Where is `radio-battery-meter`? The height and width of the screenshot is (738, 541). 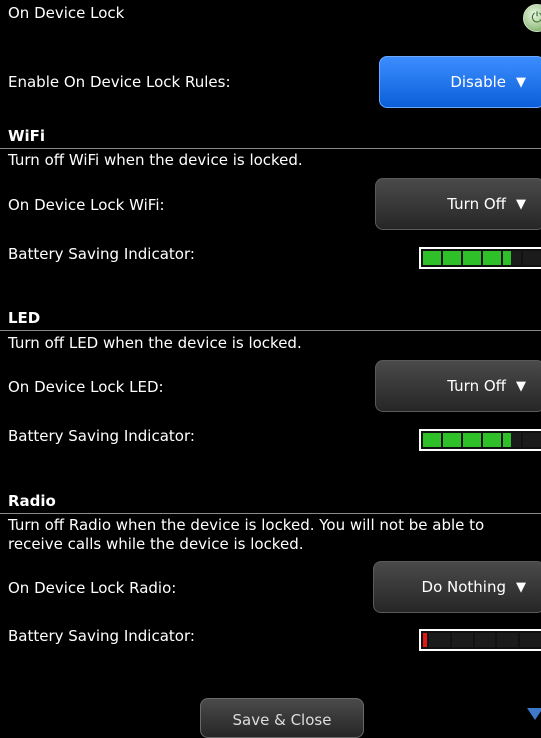
radio-battery-meter is located at coordinates (480, 640).